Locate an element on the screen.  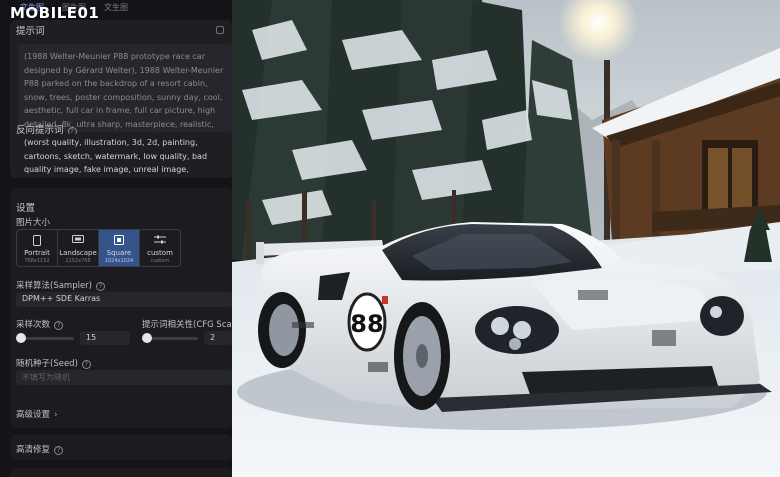
car-number: 88 is located at coordinates (366, 324).